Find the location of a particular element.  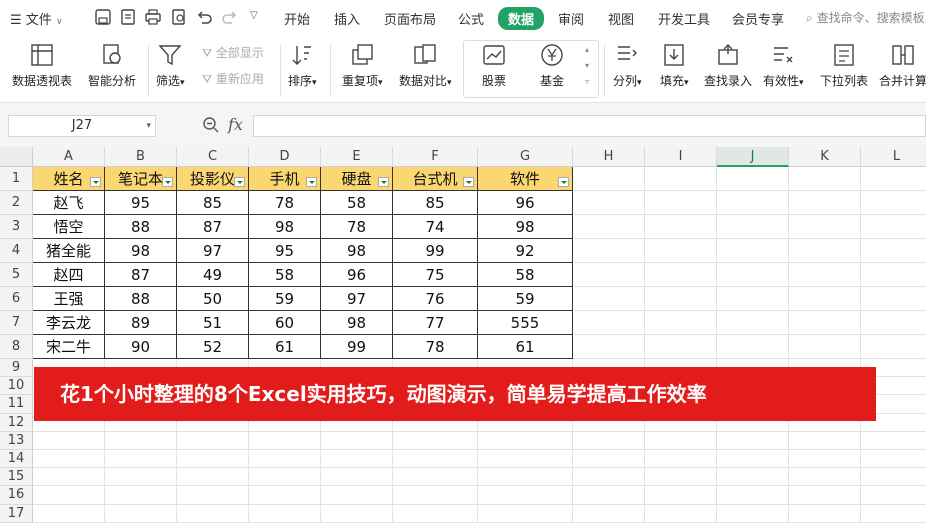

table-cell: 60 is located at coordinates (285, 323).